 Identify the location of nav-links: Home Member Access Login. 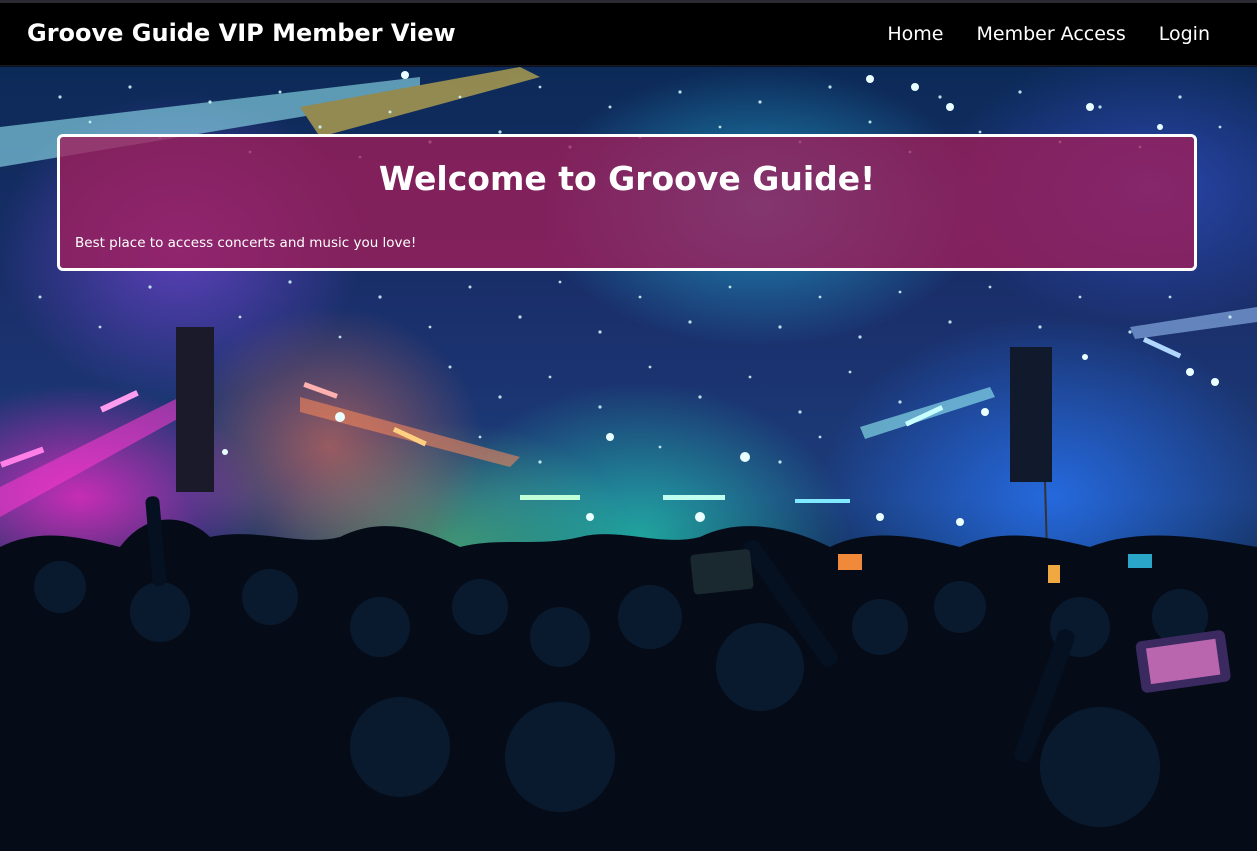
(1048, 34).